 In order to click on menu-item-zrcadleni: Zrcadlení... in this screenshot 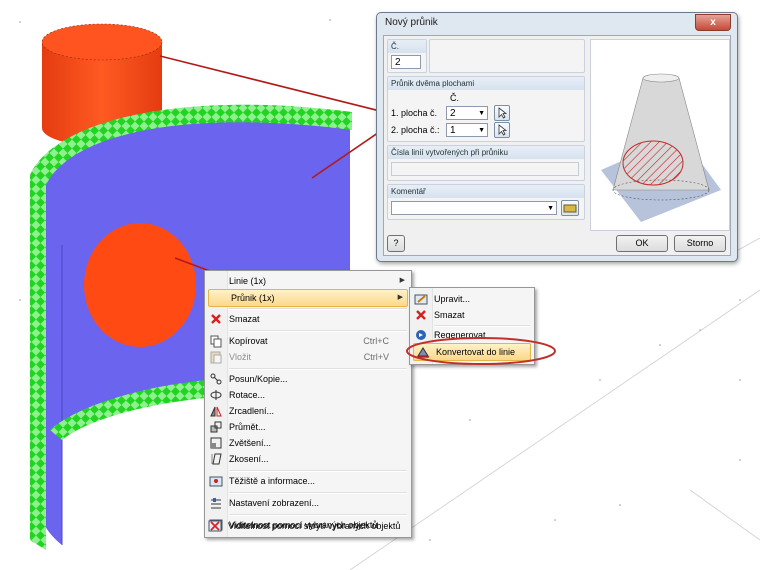, I will do `click(308, 411)`.